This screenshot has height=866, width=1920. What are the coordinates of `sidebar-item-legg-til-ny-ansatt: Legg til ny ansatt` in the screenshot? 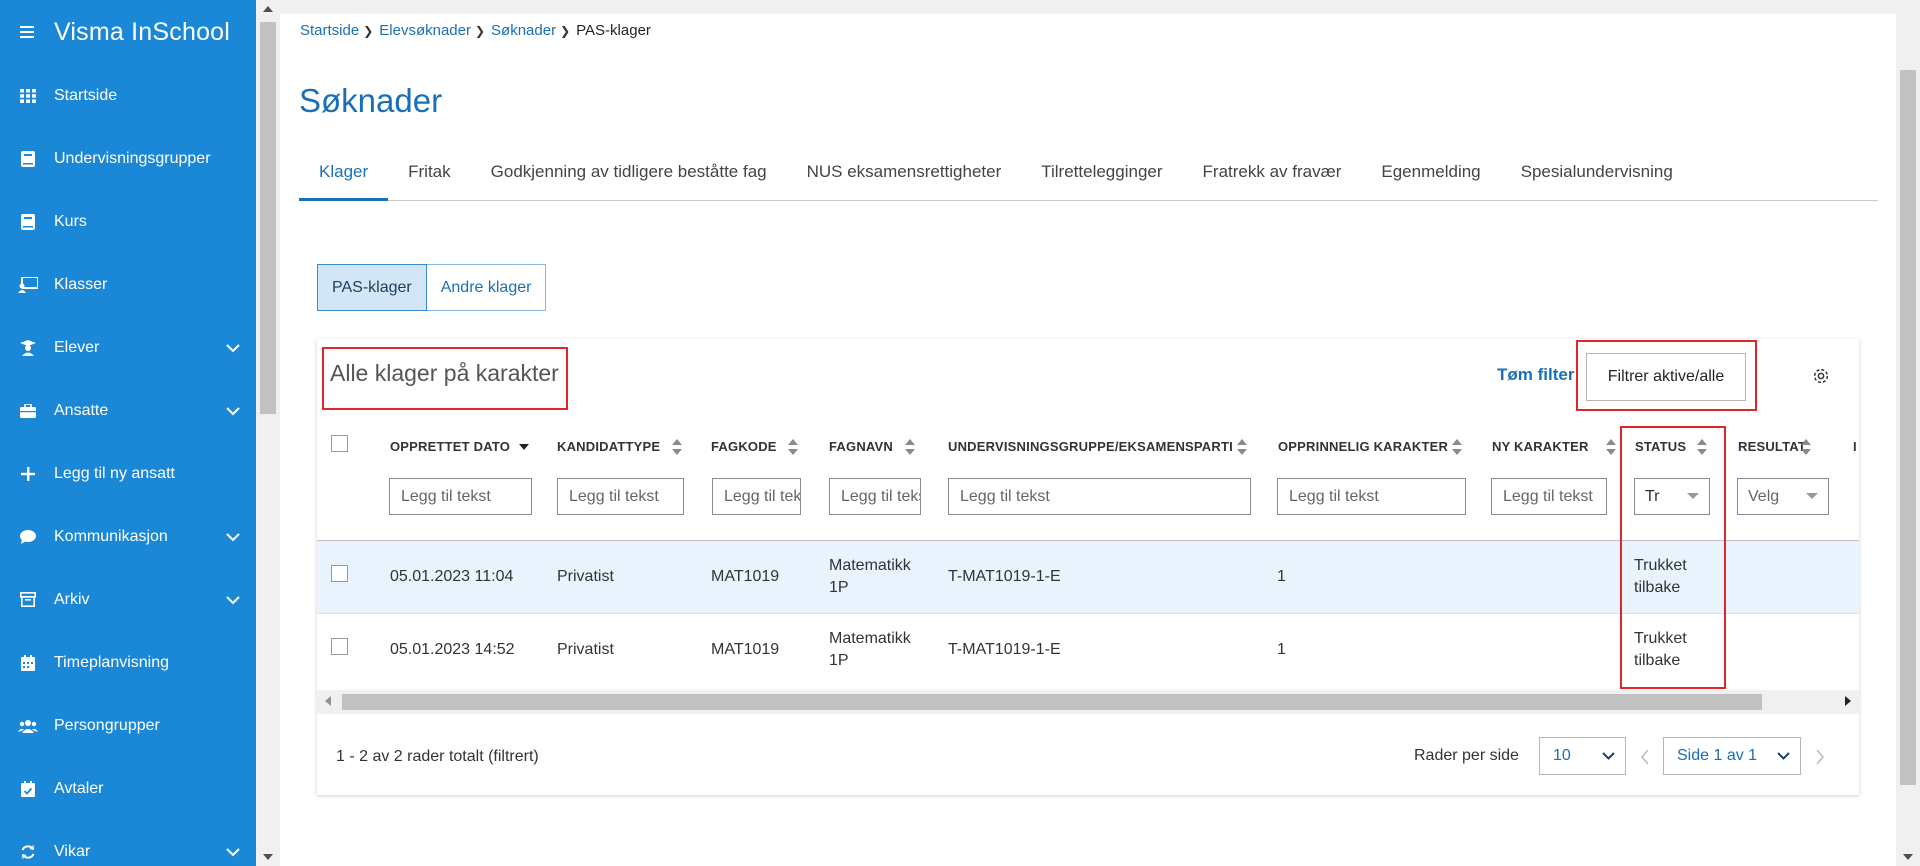 It's located at (128, 473).